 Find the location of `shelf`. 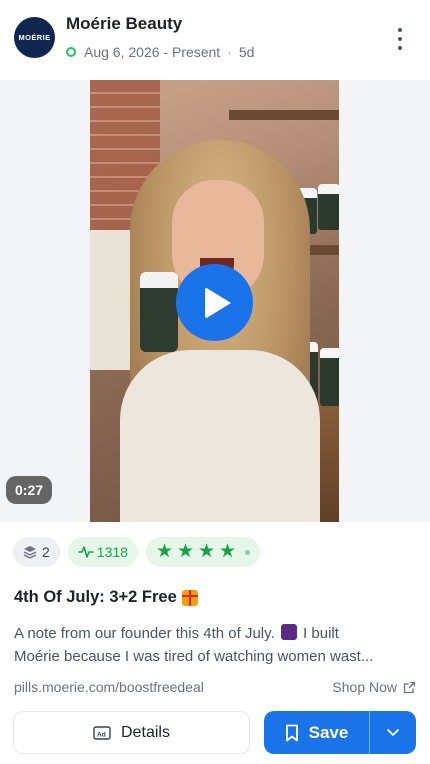

shelf is located at coordinates (284, 115).